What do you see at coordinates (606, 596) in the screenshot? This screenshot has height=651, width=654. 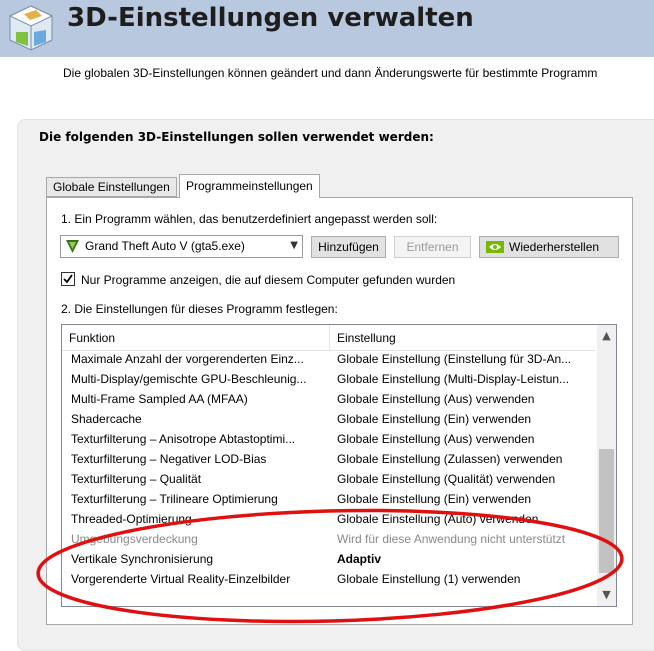 I see `scroll-down-arrow-icon: ▼` at bounding box center [606, 596].